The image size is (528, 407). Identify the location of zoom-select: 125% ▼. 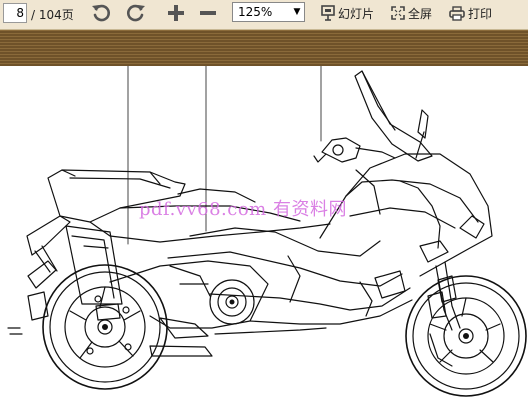
(268, 12).